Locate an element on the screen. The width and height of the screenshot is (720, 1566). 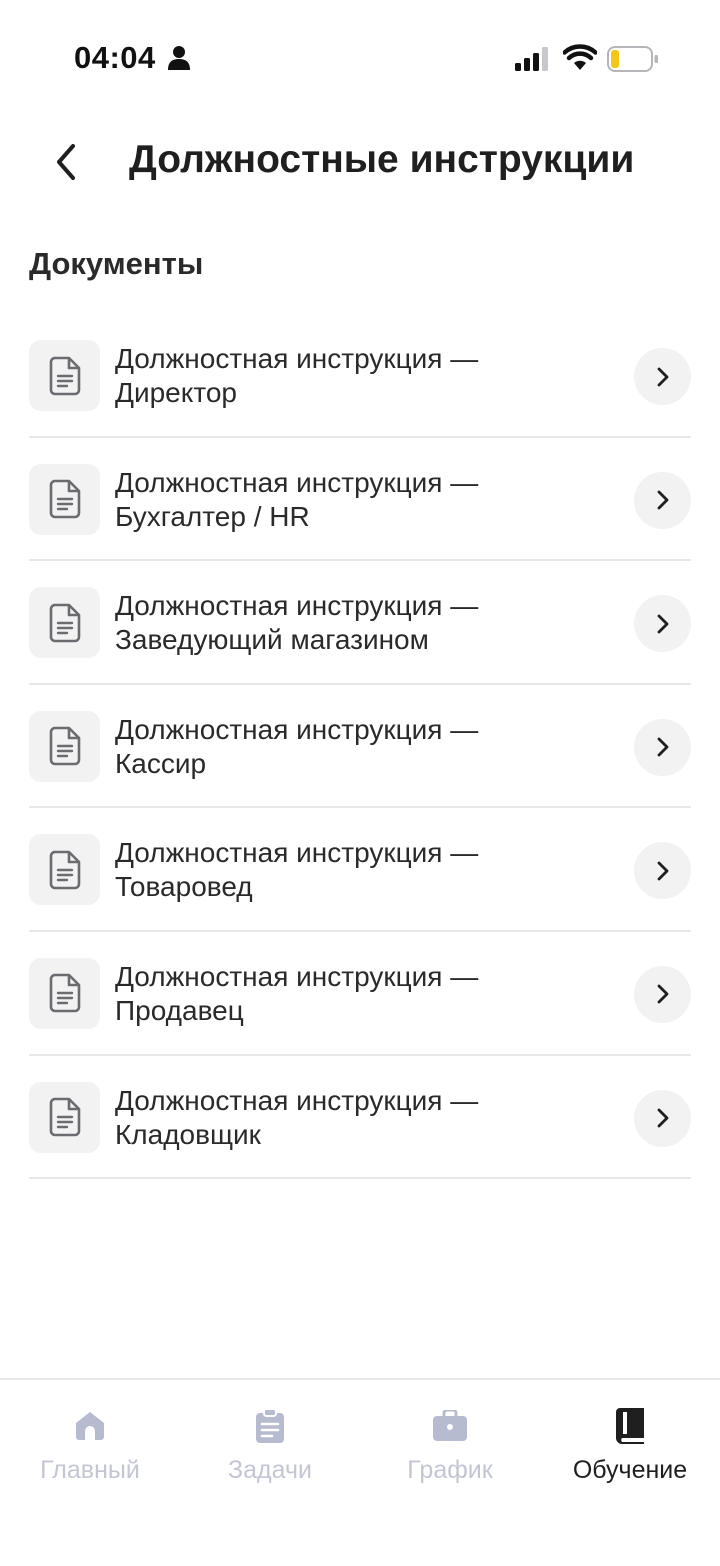
nav-label: Задачи is located at coordinates (270, 1470).